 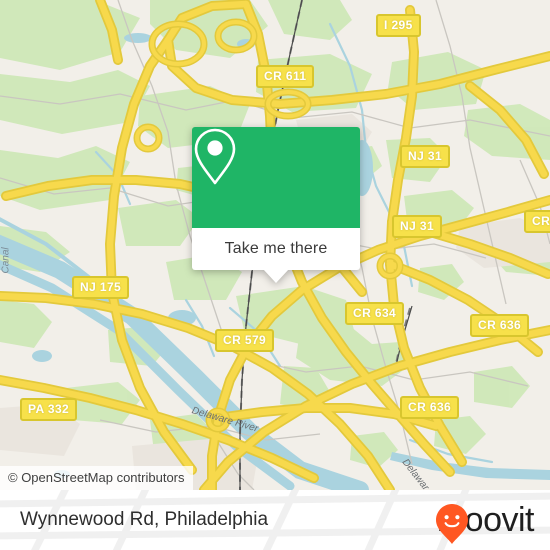 I want to click on road-shield-nj31-b: NJ 31, so click(x=417, y=226).